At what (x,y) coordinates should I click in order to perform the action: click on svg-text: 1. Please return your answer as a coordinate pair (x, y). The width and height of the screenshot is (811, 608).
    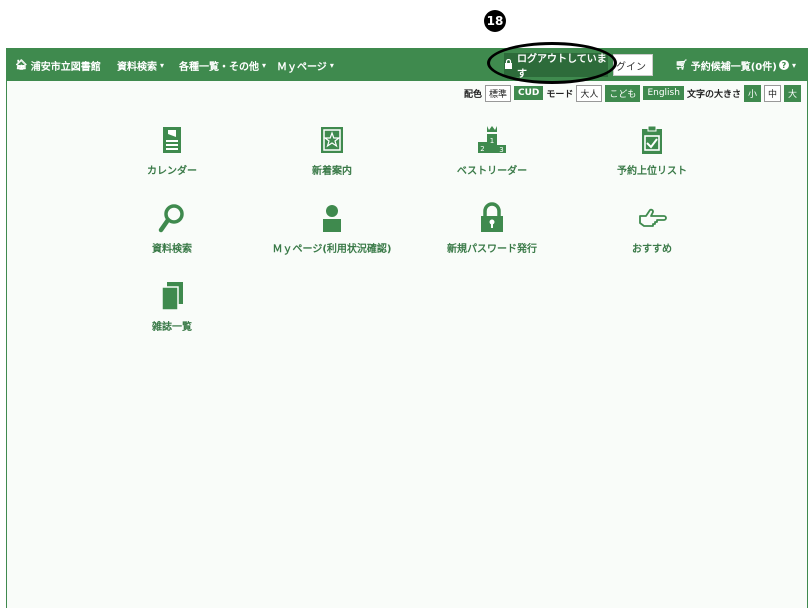
    Looking at the image, I should click on (492, 141).